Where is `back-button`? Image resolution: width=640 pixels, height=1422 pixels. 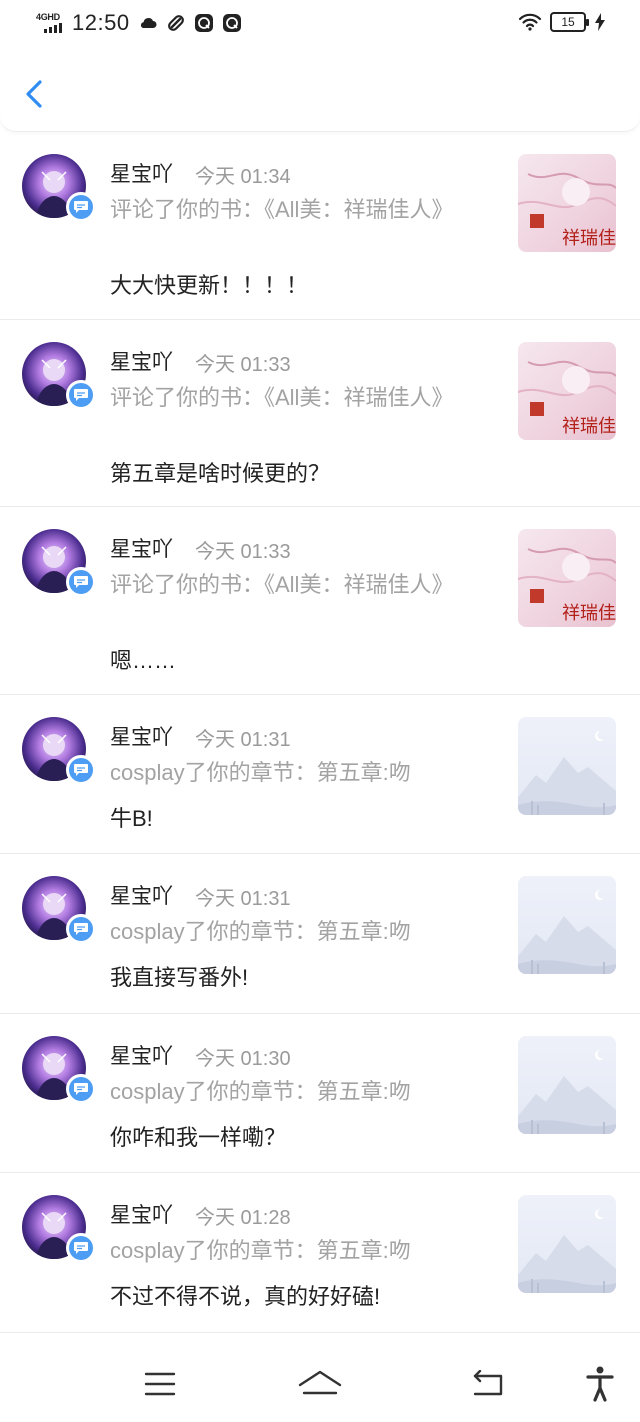
back-button is located at coordinates (36, 94).